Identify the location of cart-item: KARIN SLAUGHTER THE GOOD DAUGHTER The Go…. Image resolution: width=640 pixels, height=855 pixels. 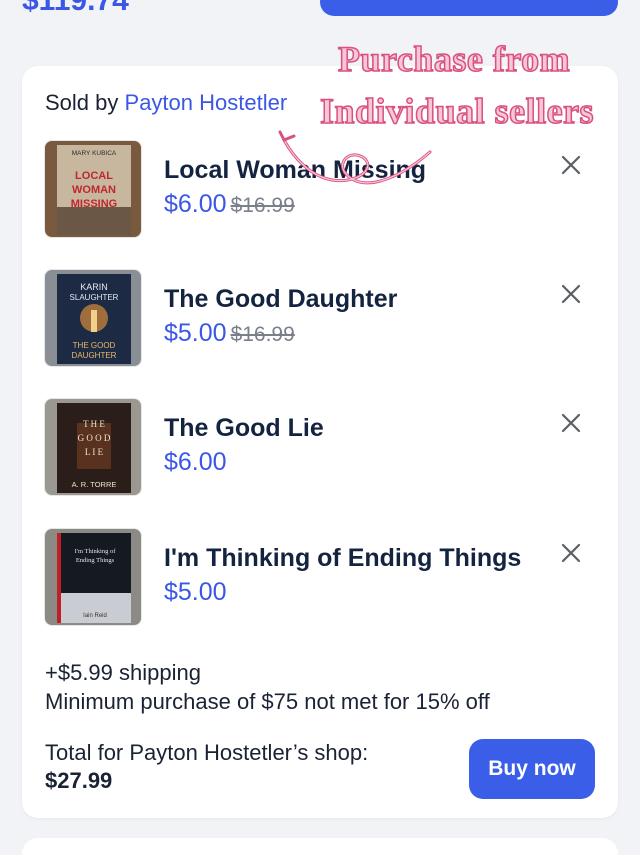
(324, 319).